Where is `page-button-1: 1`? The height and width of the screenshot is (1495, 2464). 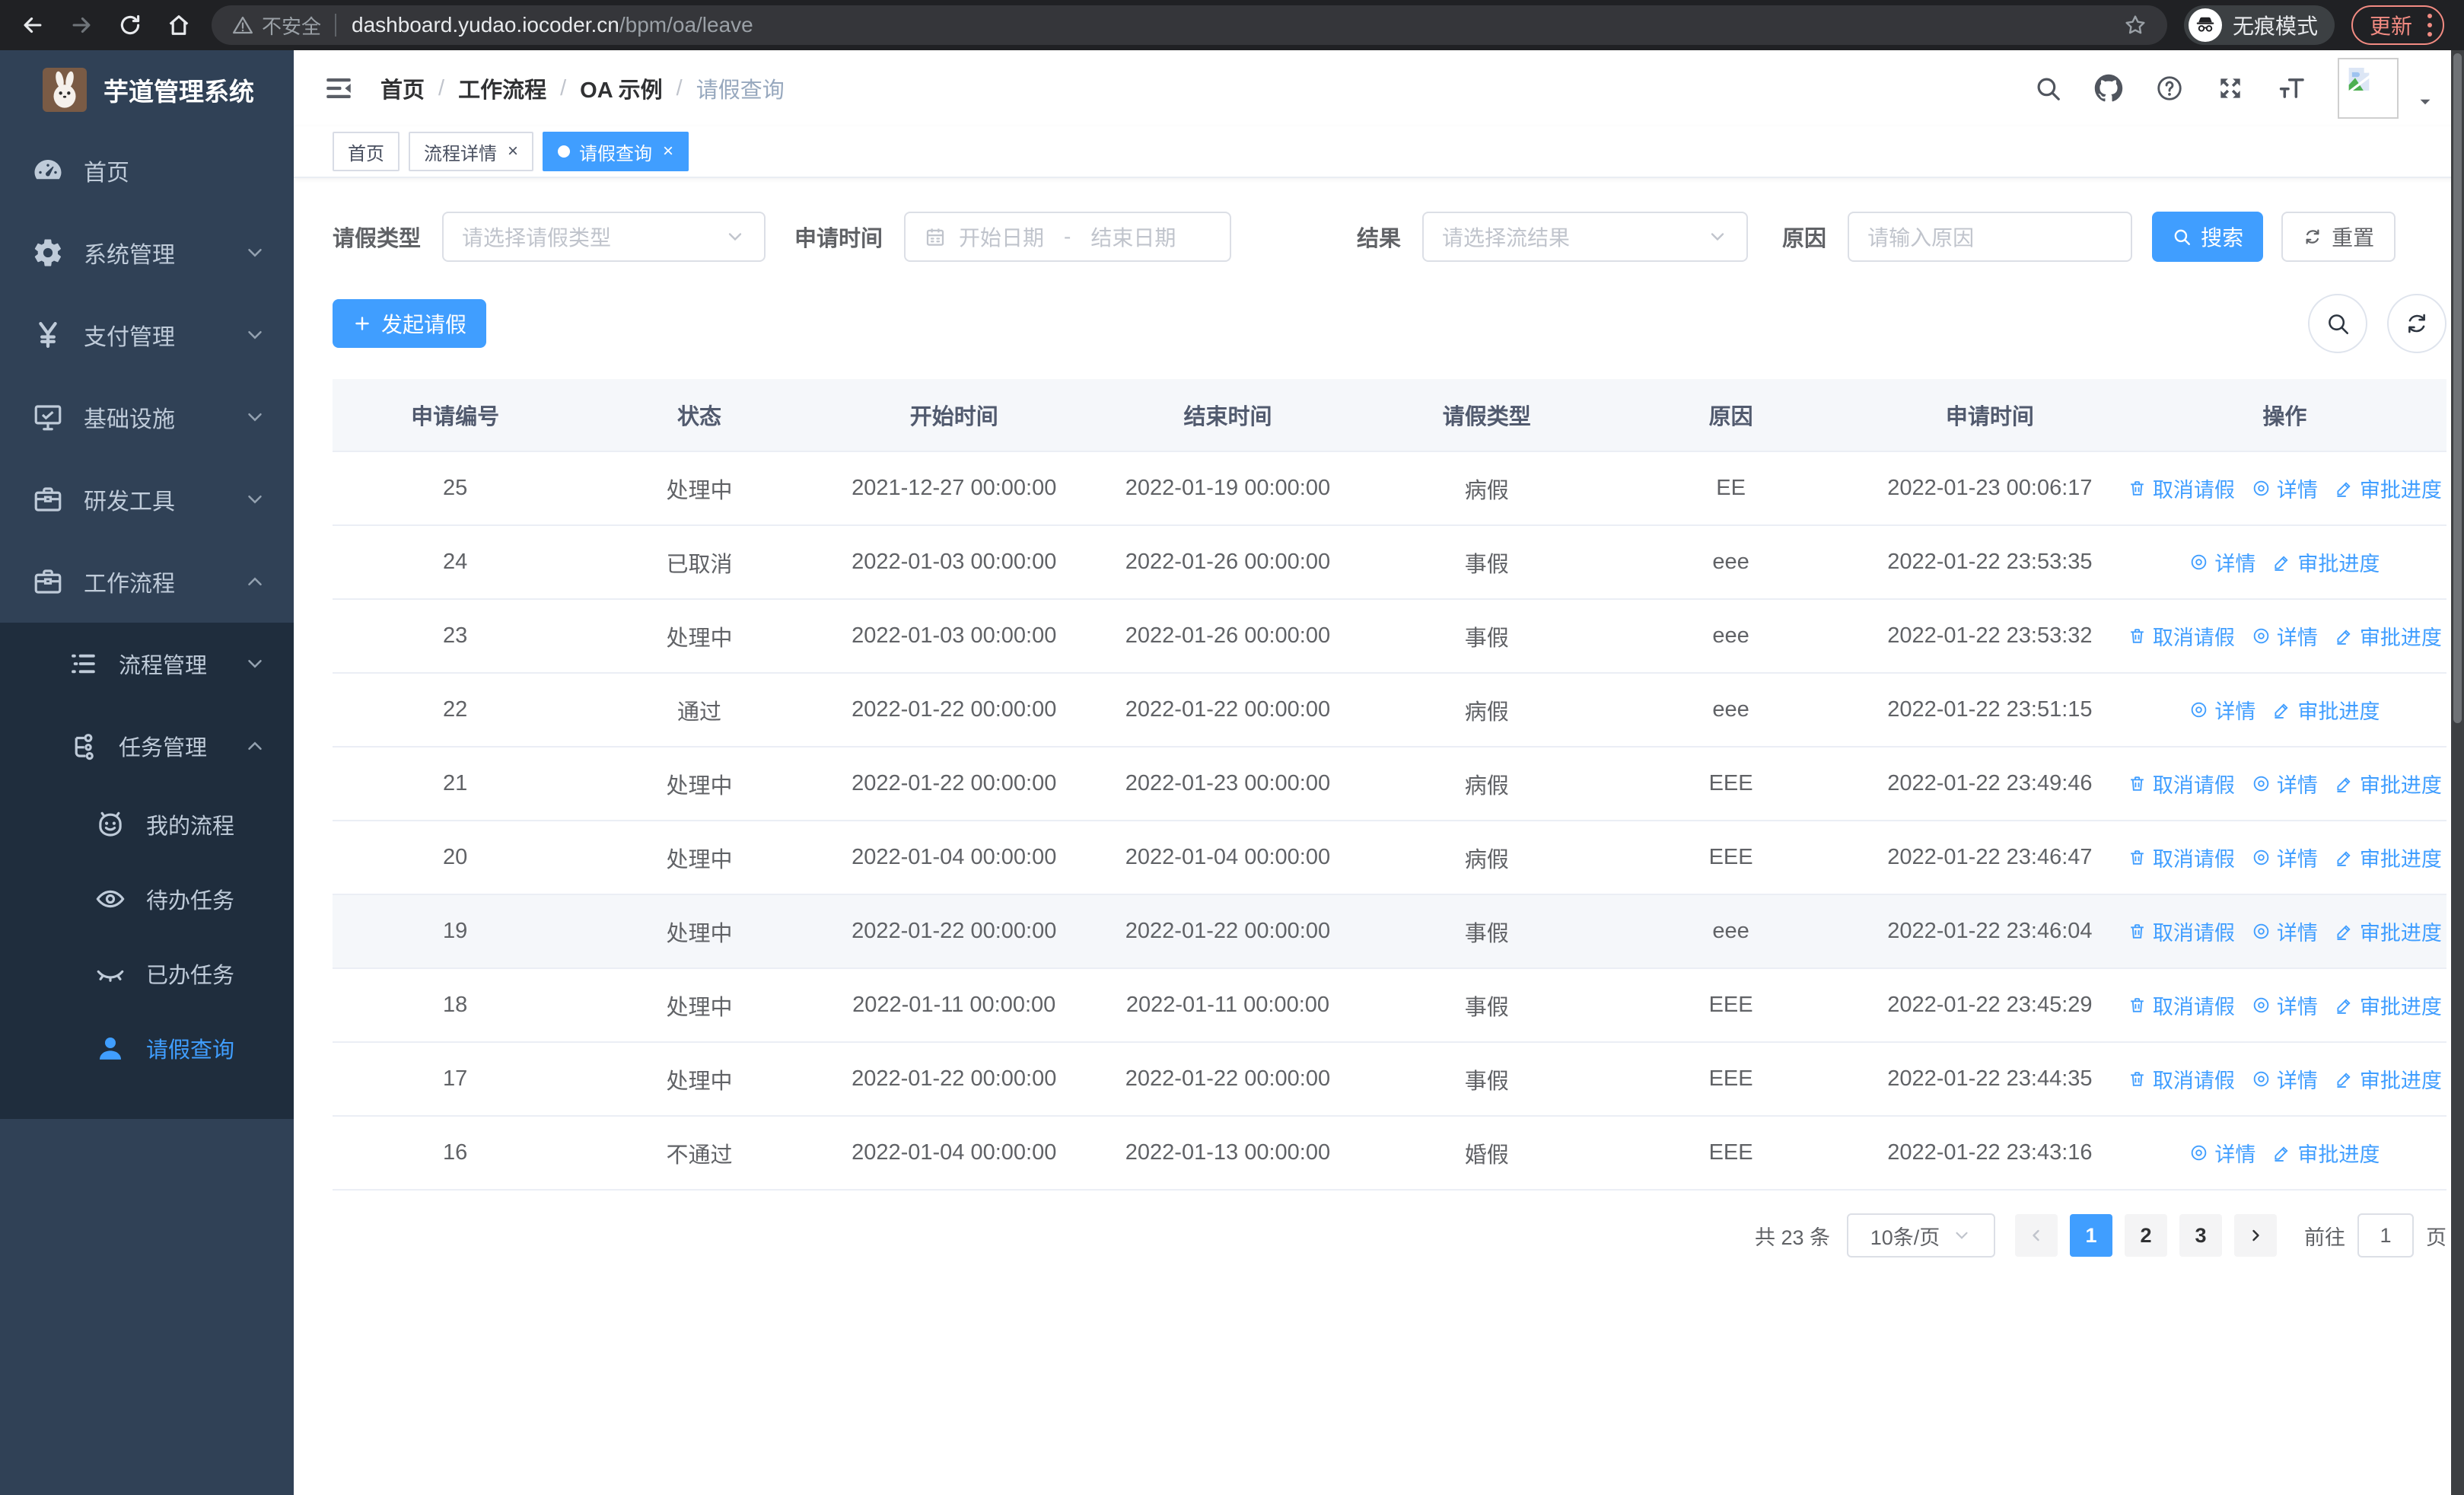 page-button-1: 1 is located at coordinates (2091, 1235).